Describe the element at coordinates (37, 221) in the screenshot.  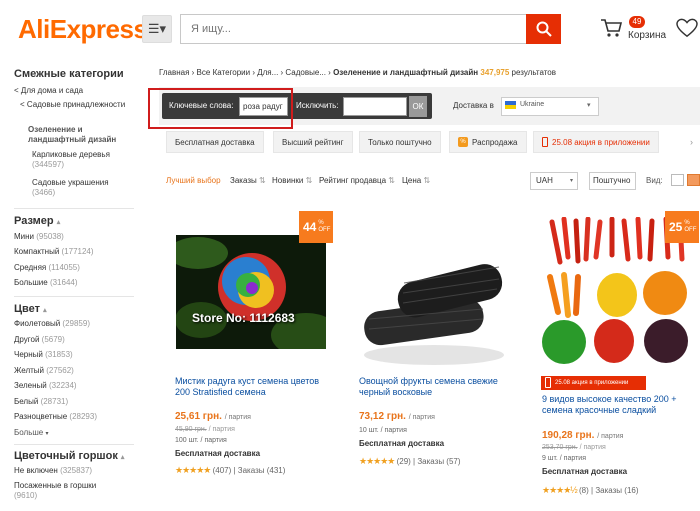
I see `size-filter-title: Размер ▴` at that location.